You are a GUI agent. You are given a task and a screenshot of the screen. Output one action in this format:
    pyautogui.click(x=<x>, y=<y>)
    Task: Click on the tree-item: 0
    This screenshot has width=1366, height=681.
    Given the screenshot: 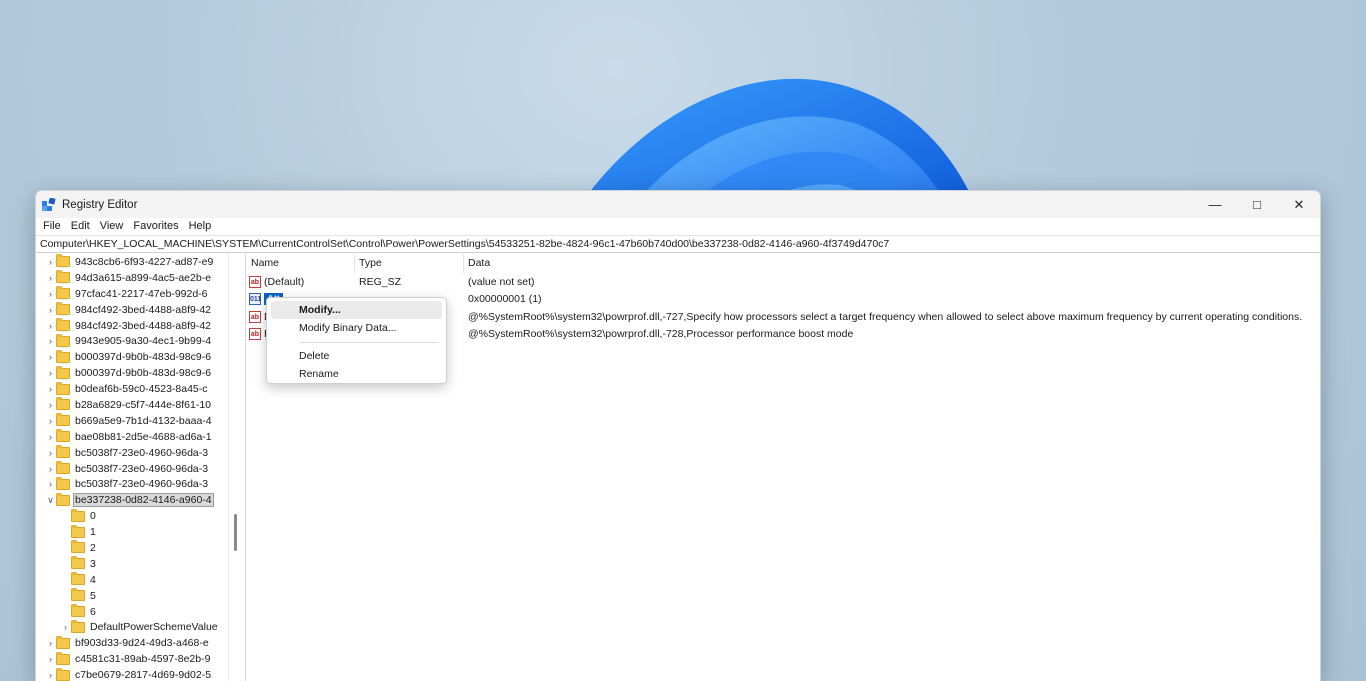 What is the action you would take?
    pyautogui.click(x=132, y=516)
    